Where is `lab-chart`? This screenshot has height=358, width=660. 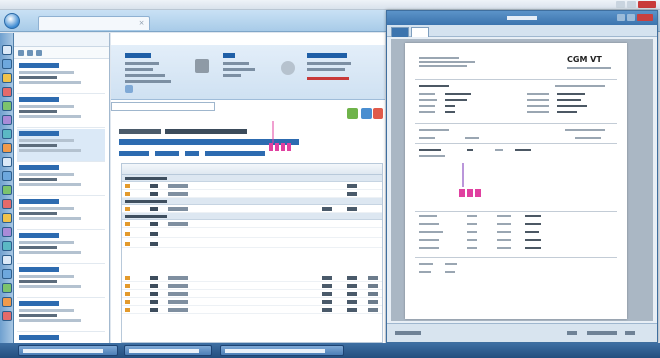 lab-chart is located at coordinates (280, 136).